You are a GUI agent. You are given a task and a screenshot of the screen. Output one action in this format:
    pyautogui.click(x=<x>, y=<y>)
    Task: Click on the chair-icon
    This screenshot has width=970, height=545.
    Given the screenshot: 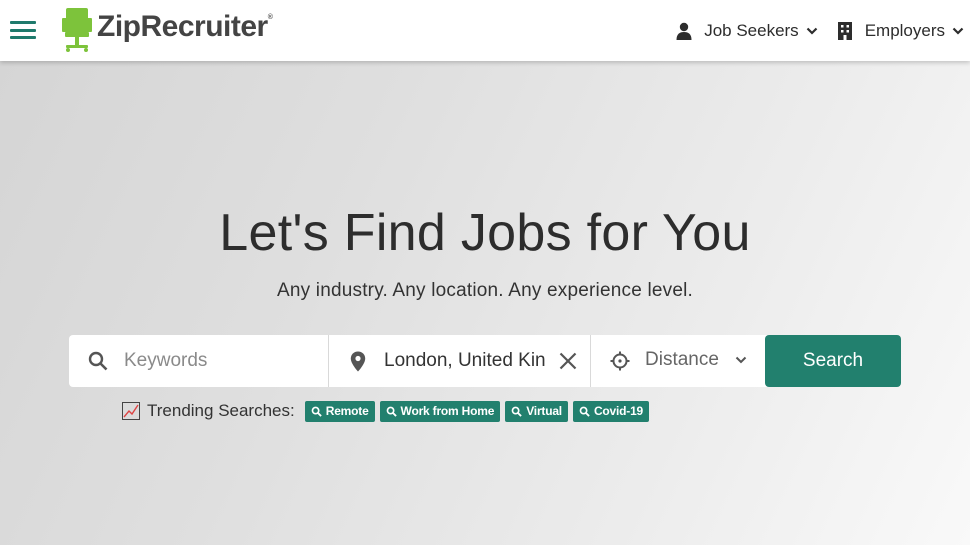 What is the action you would take?
    pyautogui.click(x=77, y=30)
    